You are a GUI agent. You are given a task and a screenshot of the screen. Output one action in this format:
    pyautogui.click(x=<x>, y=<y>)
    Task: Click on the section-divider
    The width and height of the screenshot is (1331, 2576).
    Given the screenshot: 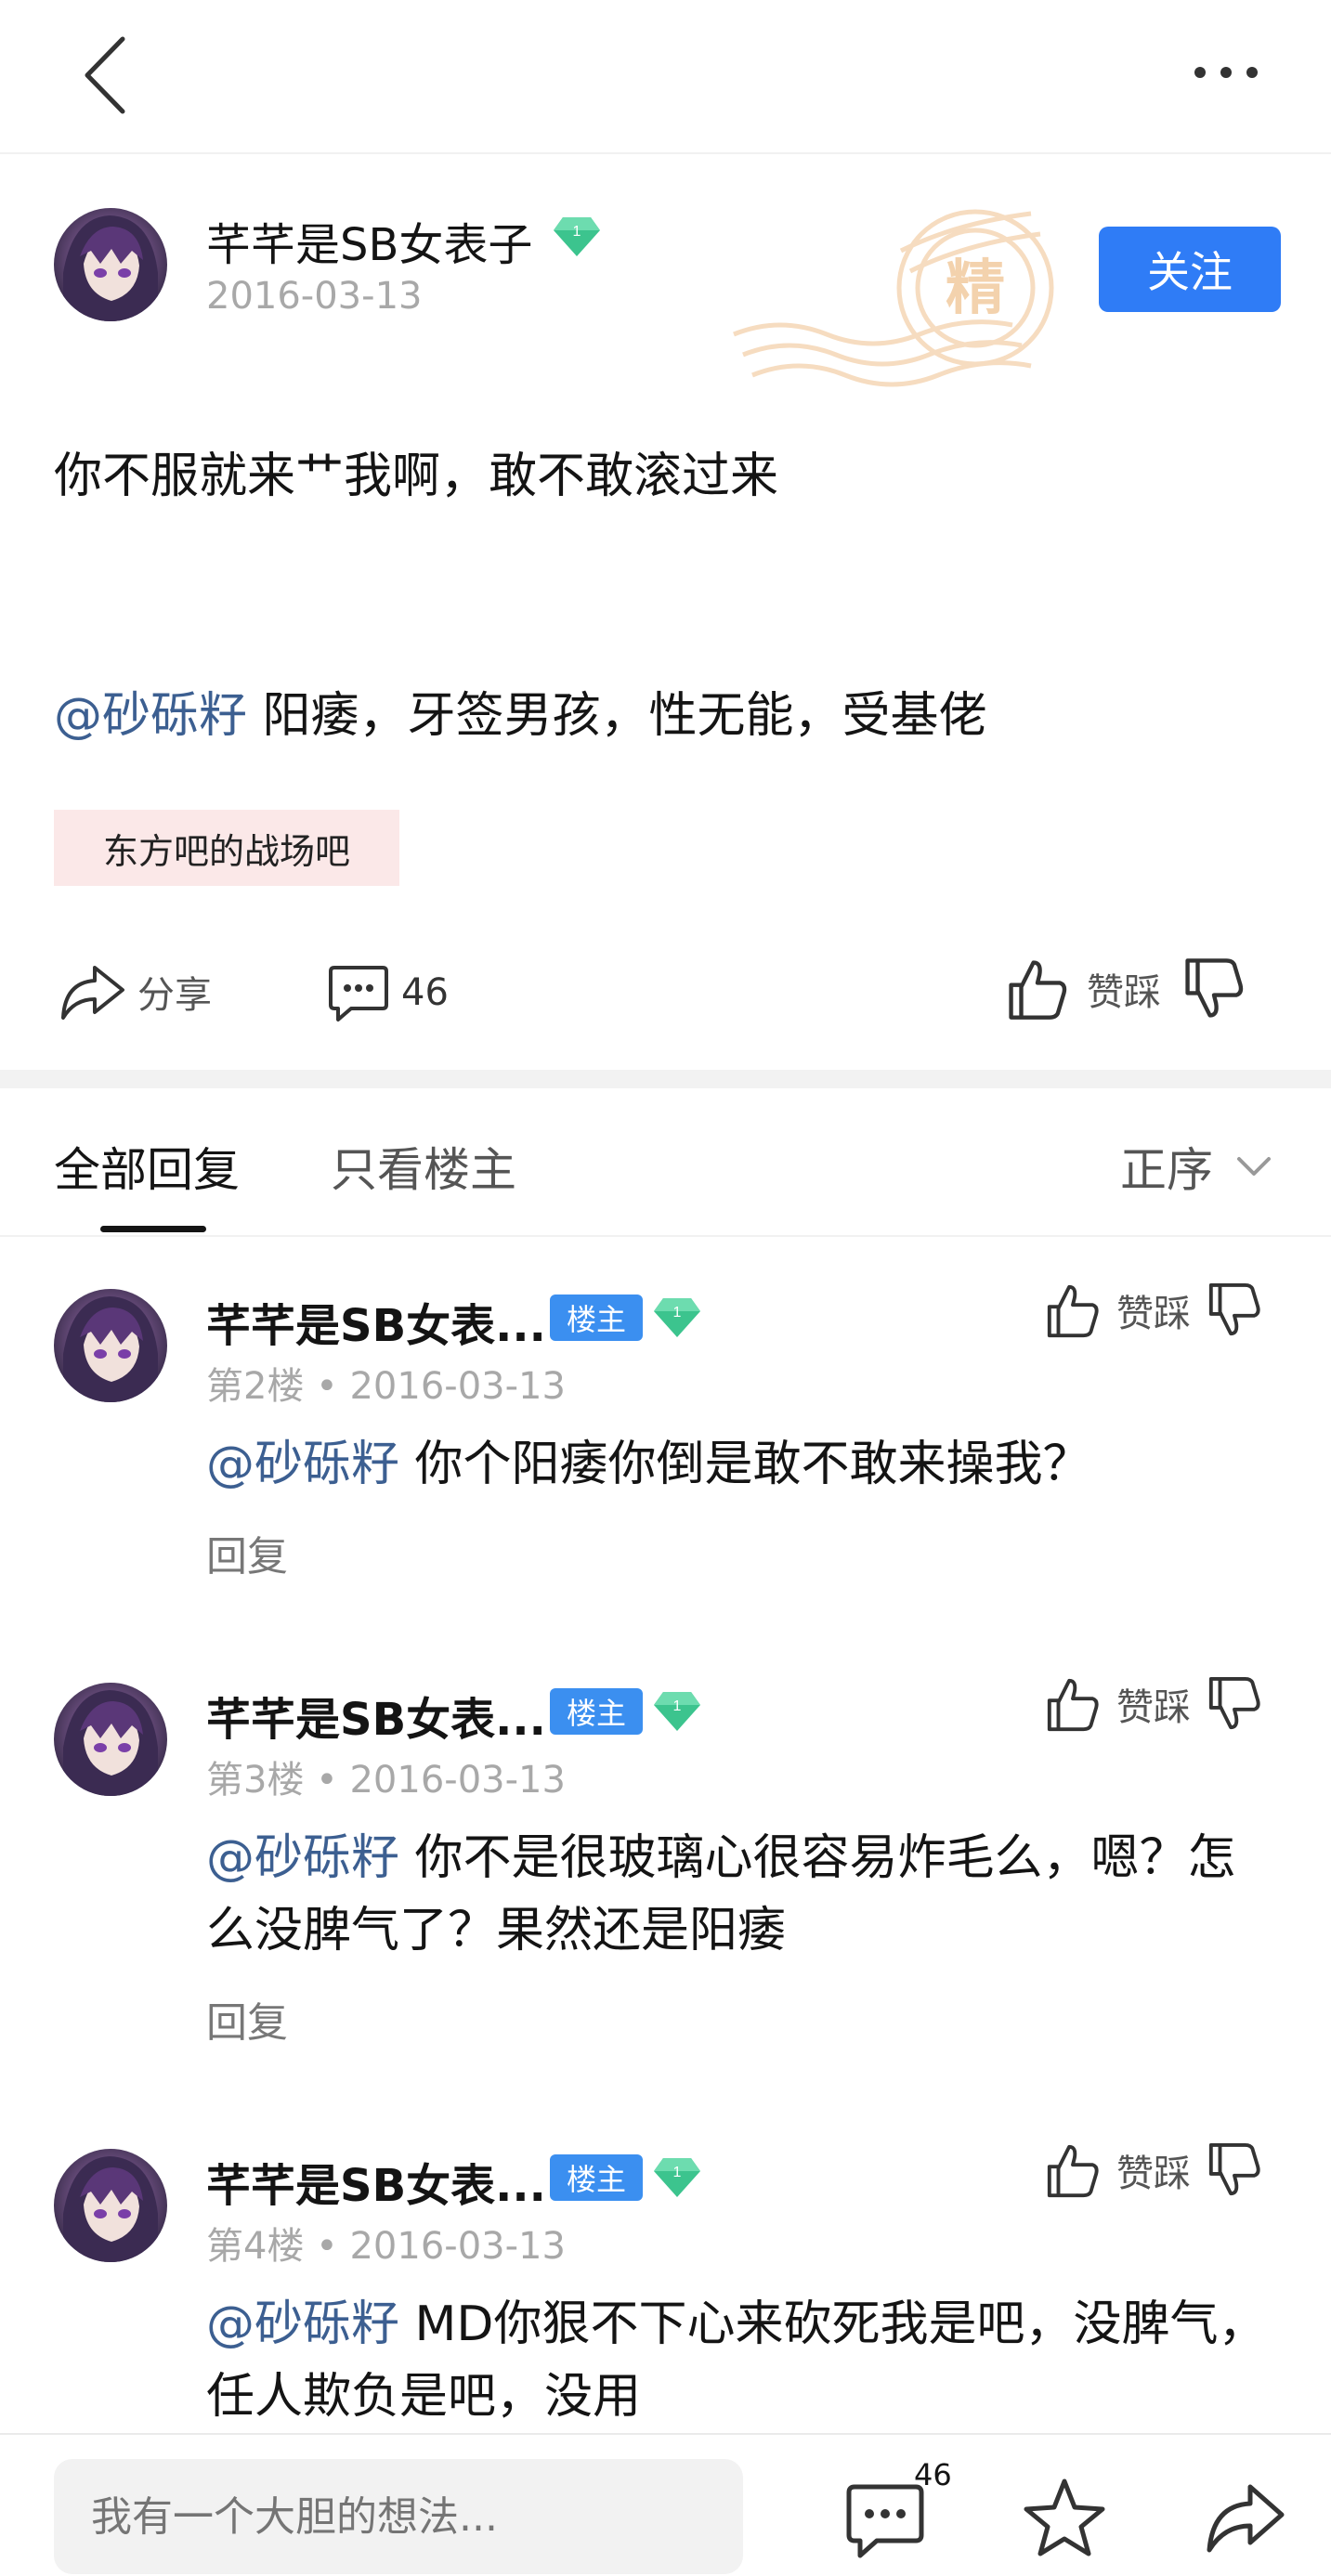 What is the action you would take?
    pyautogui.click(x=665, y=1079)
    